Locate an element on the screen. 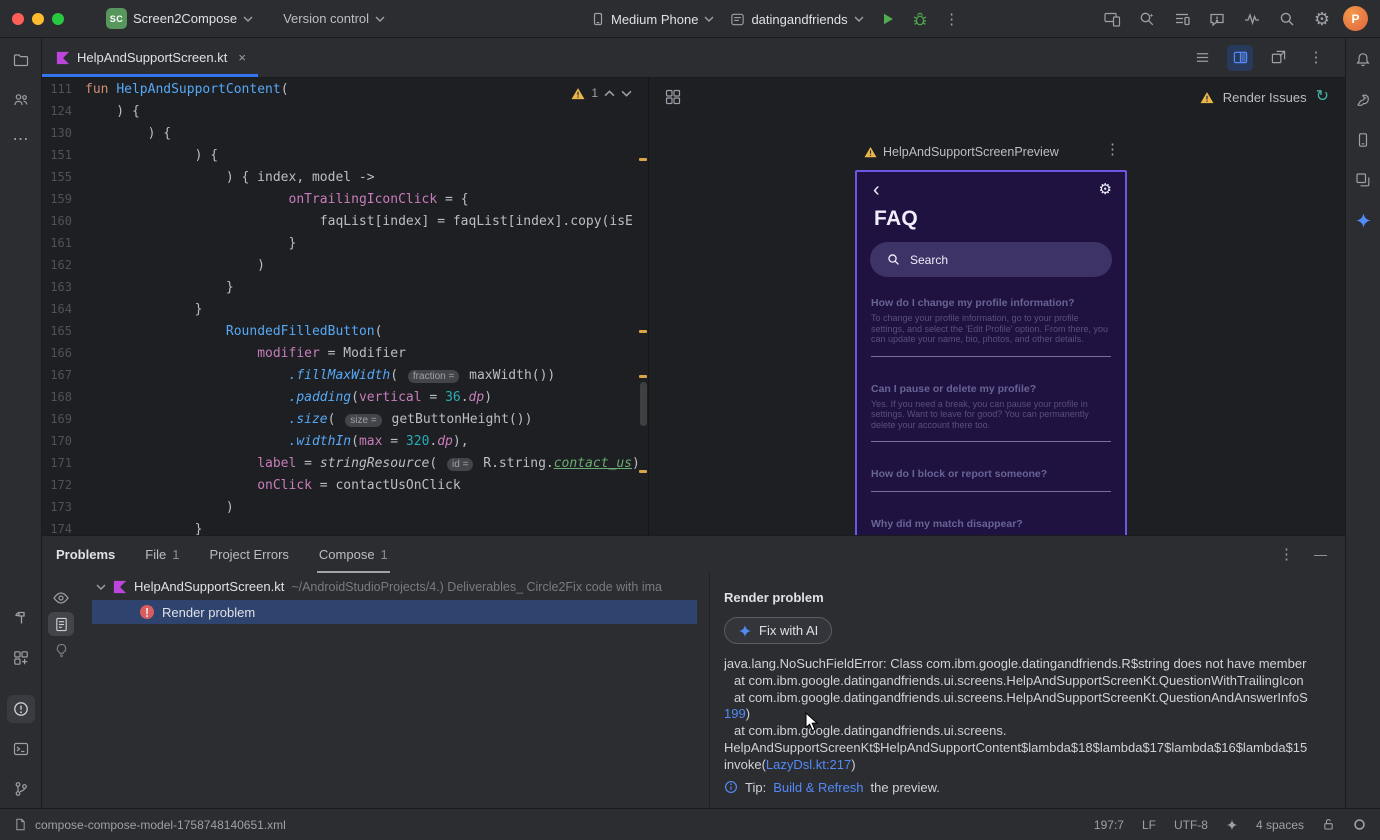 This screenshot has width=1380, height=840. code-line: .widthIn(max = 320.dp), is located at coordinates (362, 445).